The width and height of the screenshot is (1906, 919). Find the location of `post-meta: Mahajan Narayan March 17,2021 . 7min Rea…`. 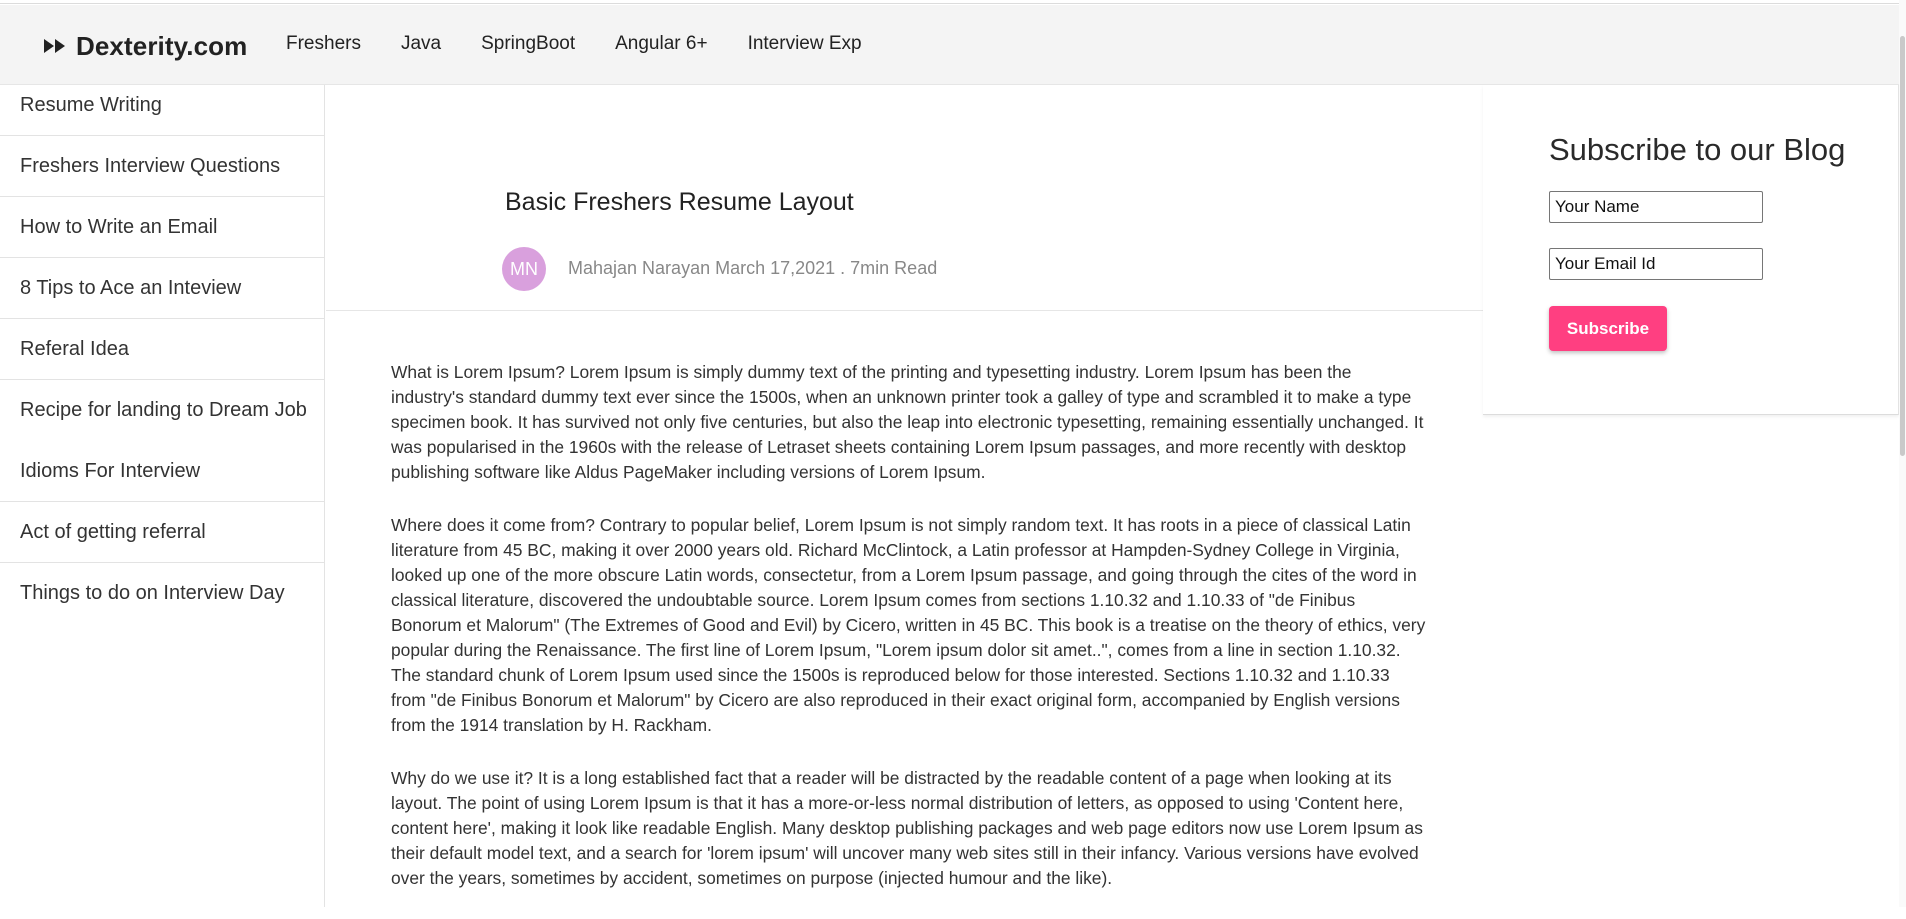

post-meta: Mahajan Narayan March 17,2021 . 7min Rea… is located at coordinates (753, 268).